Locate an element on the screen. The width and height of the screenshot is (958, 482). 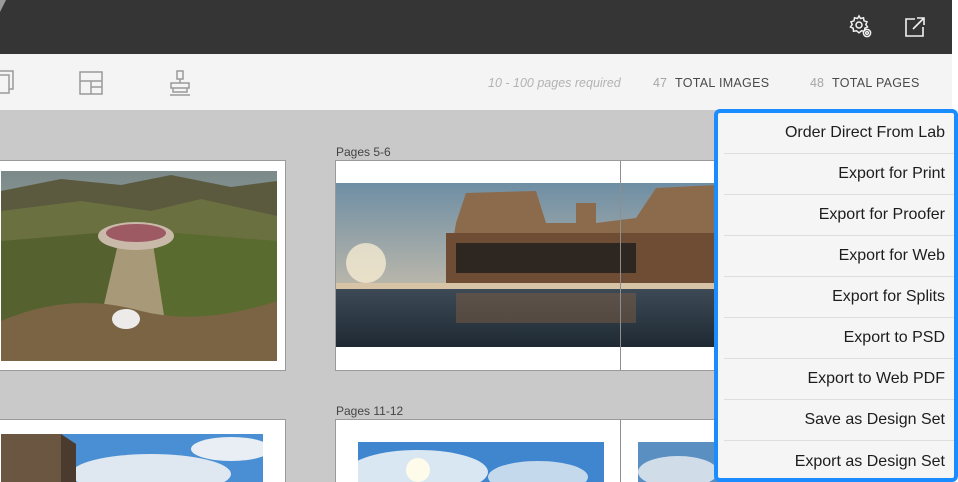
corner-arrow-icon is located at coordinates (3, 6).